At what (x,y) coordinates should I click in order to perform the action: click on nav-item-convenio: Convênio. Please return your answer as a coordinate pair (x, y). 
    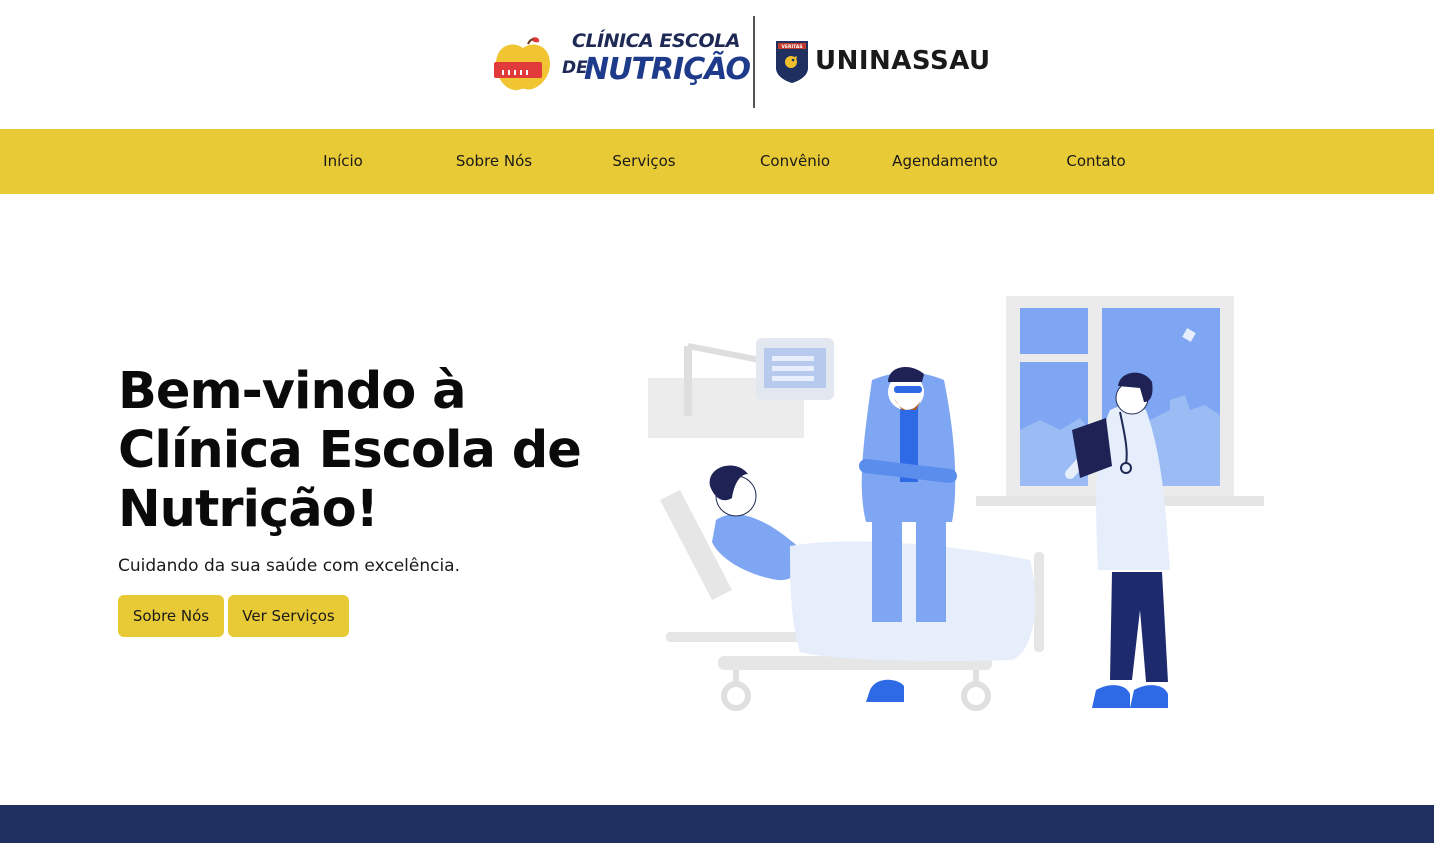
    Looking at the image, I should click on (795, 161).